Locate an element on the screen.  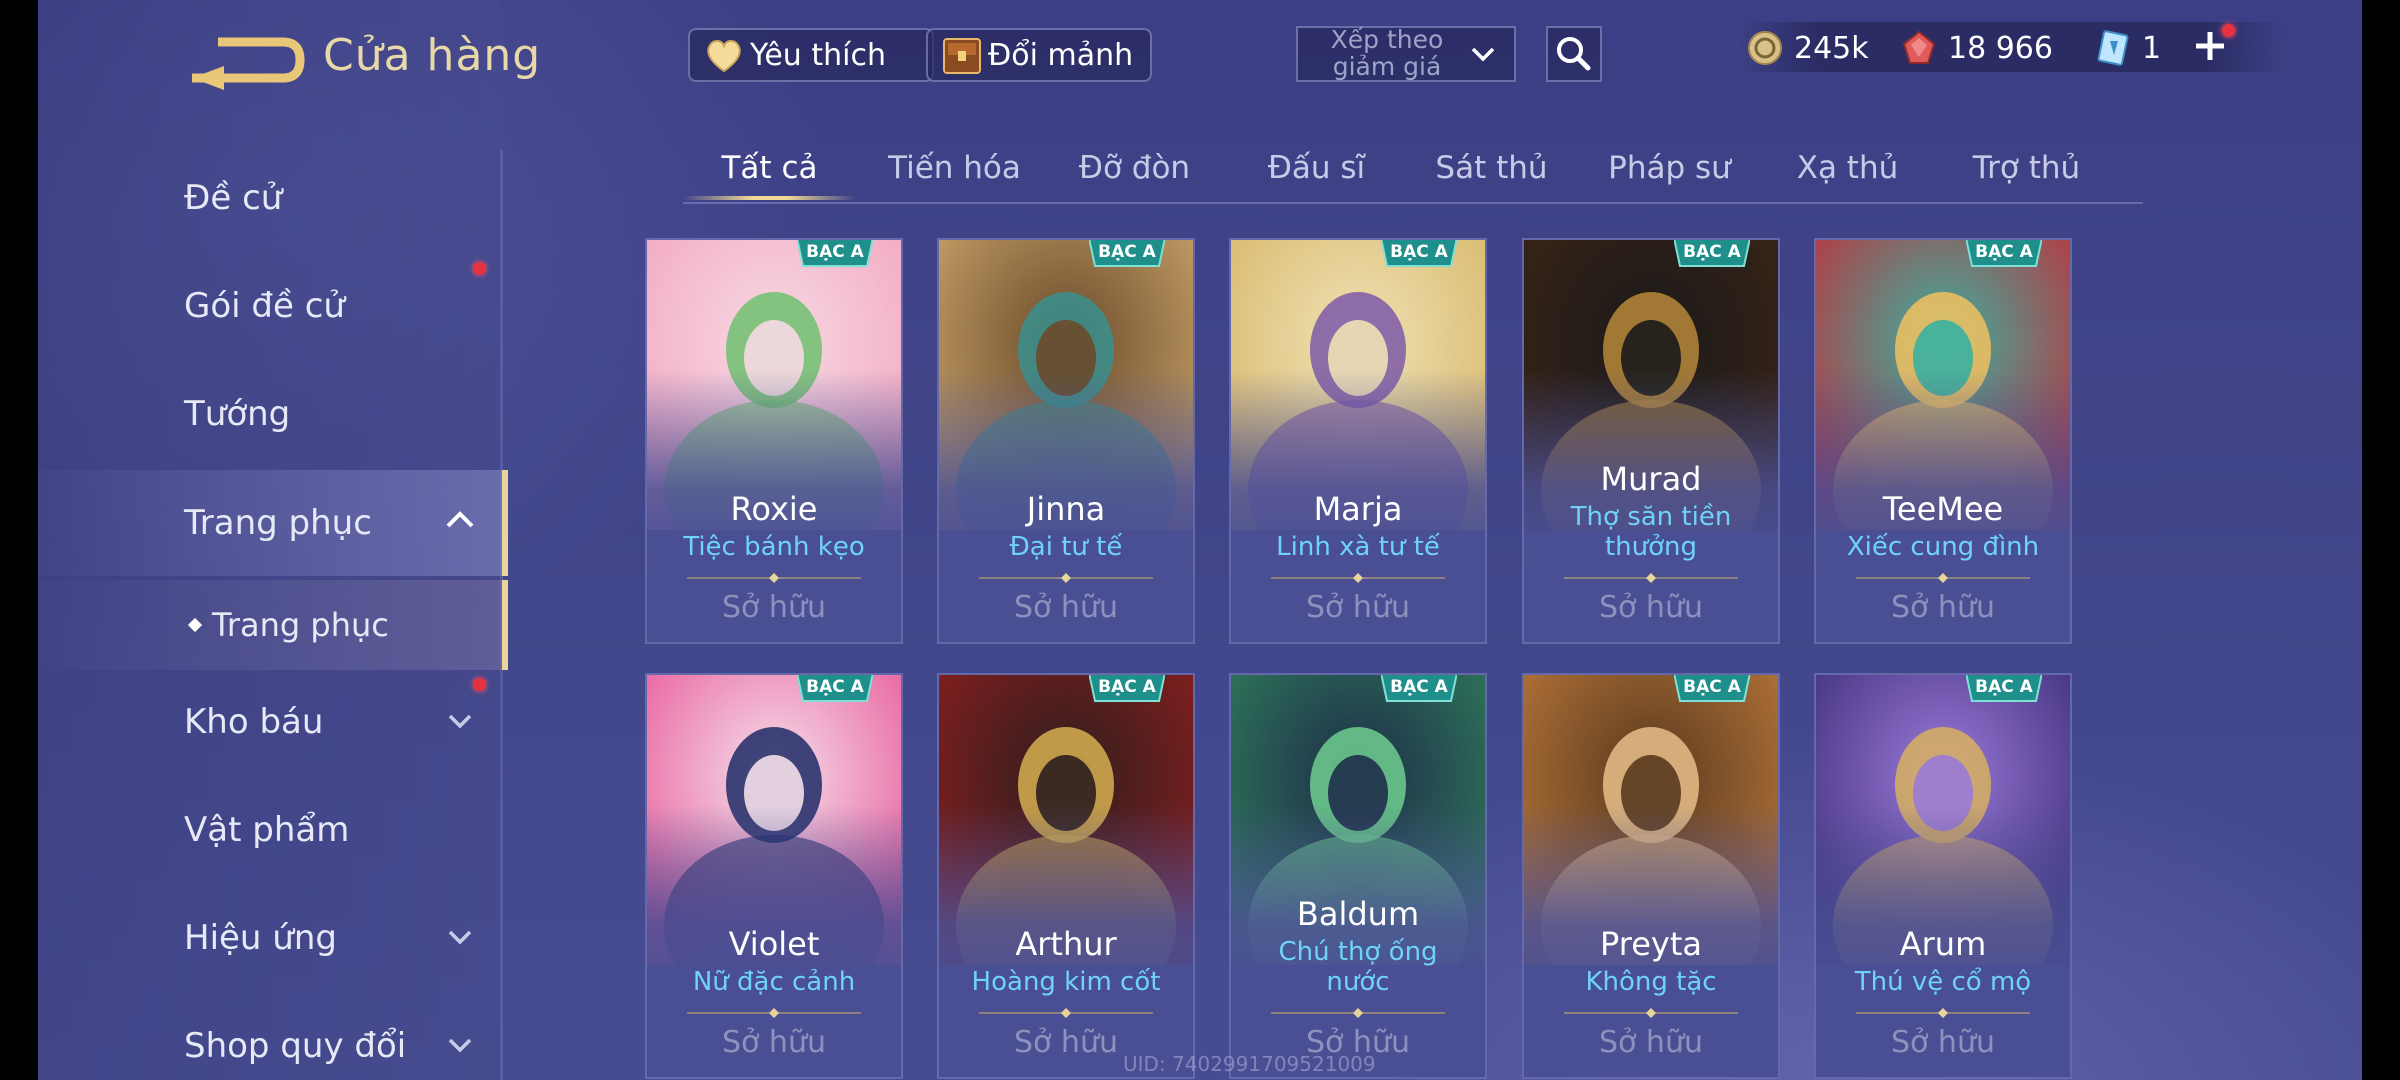
tab-marksman: Xạ thủ is located at coordinates (1847, 168).